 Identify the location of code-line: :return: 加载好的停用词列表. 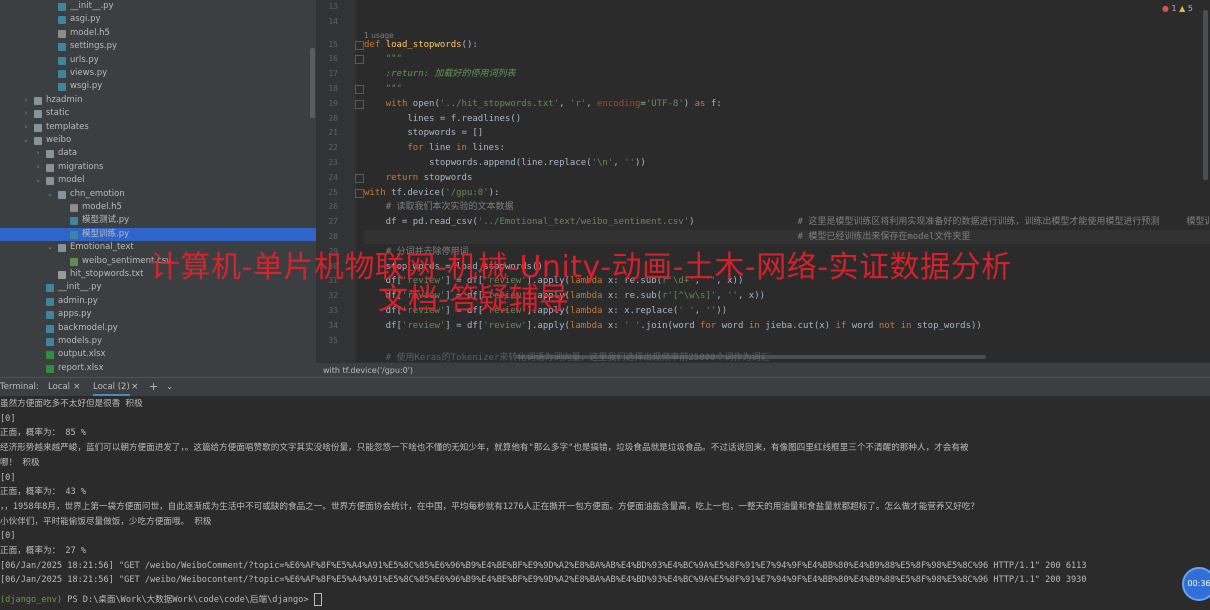
(440, 74).